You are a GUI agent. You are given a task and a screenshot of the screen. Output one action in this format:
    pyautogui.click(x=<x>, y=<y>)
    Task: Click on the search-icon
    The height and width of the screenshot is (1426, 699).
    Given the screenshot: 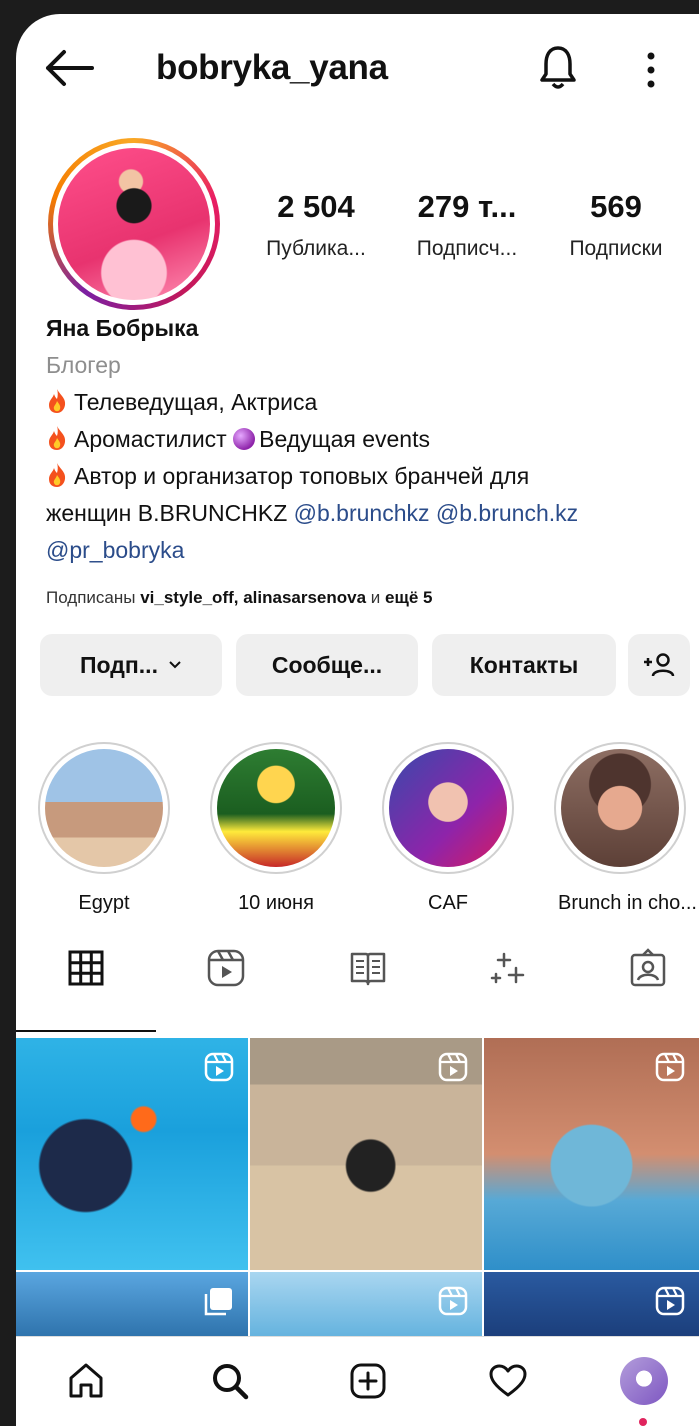 What is the action you would take?
    pyautogui.click(x=231, y=1382)
    